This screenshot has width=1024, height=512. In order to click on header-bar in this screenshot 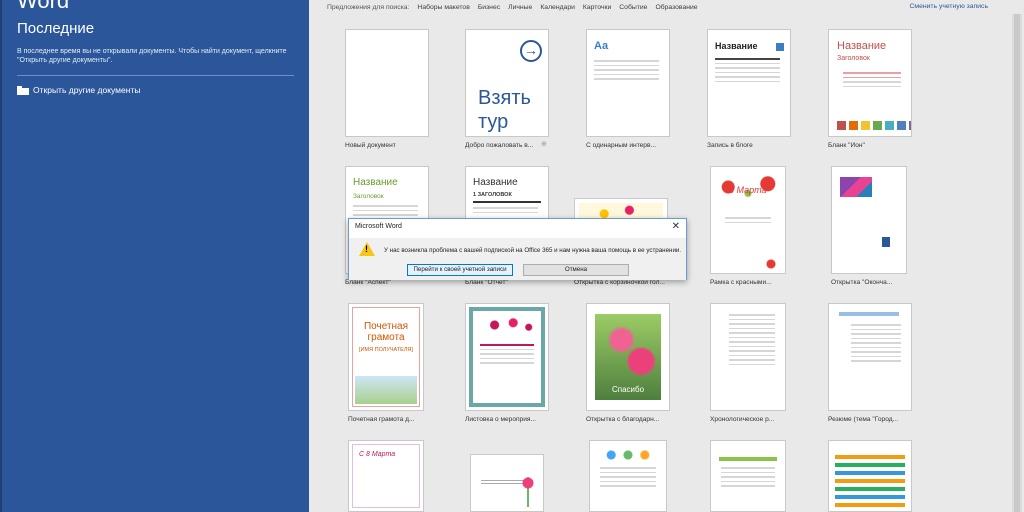, I will do `click(748, 459)`.